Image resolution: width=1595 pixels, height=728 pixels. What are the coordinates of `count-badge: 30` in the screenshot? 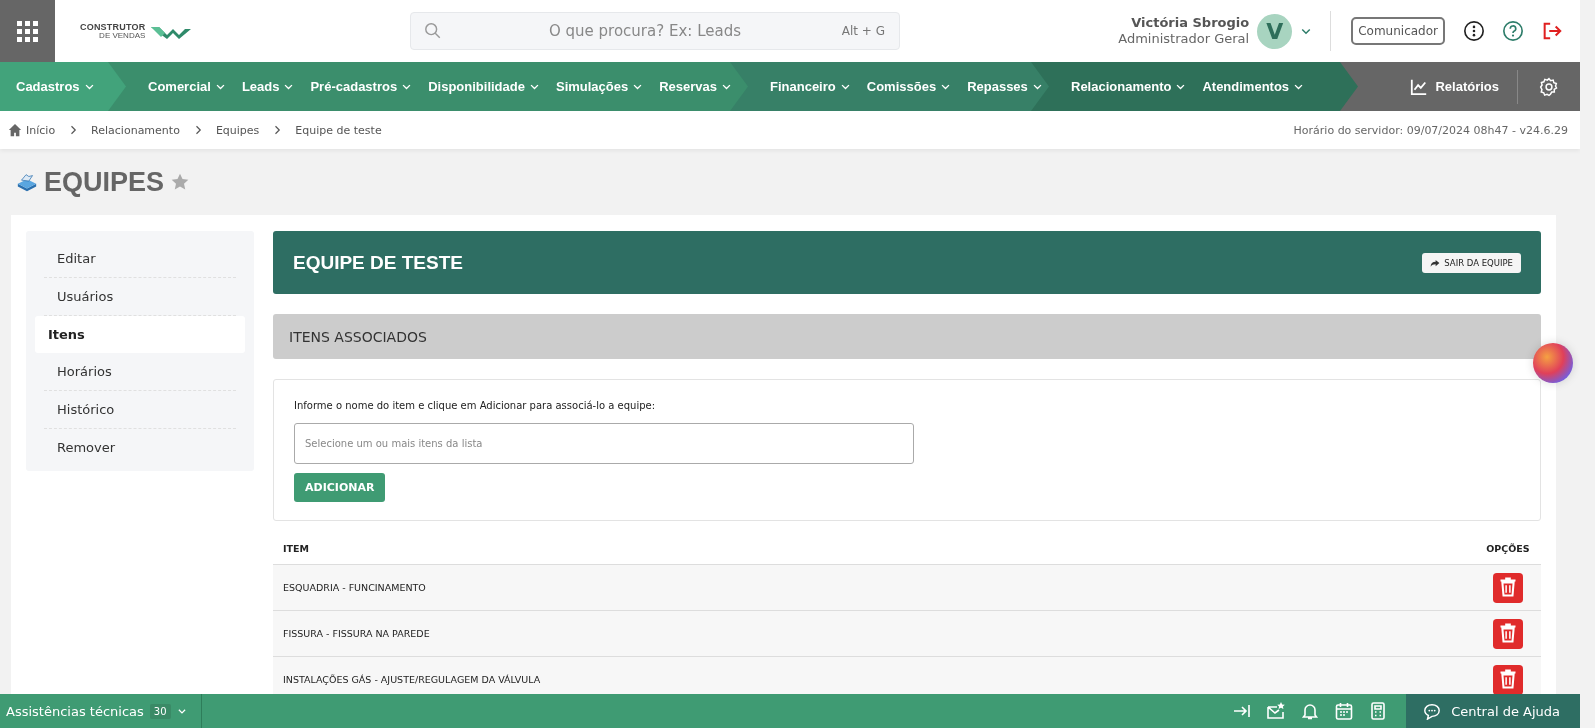 It's located at (160, 711).